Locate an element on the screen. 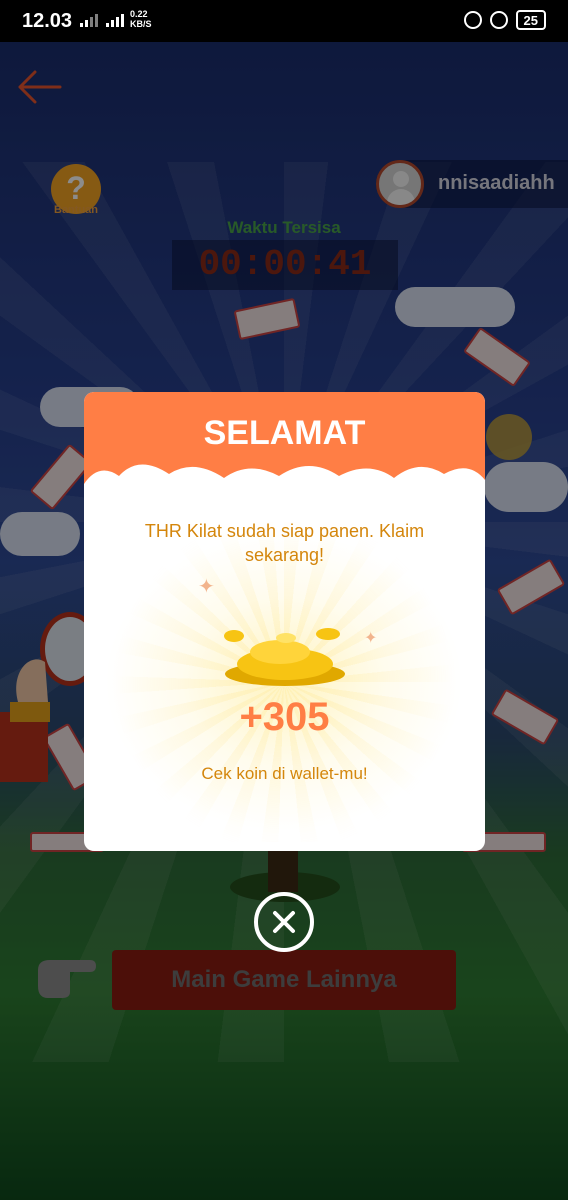 This screenshot has height=1200, width=568. cloud-edge-decoration is located at coordinates (284, 489).